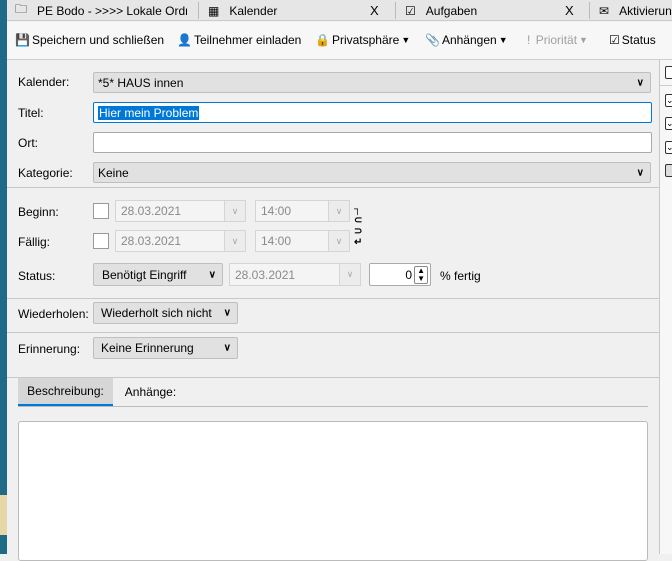 The width and height of the screenshot is (672, 561). What do you see at coordinates (253, 10) in the screenshot?
I see `tab-label: Kalender` at bounding box center [253, 10].